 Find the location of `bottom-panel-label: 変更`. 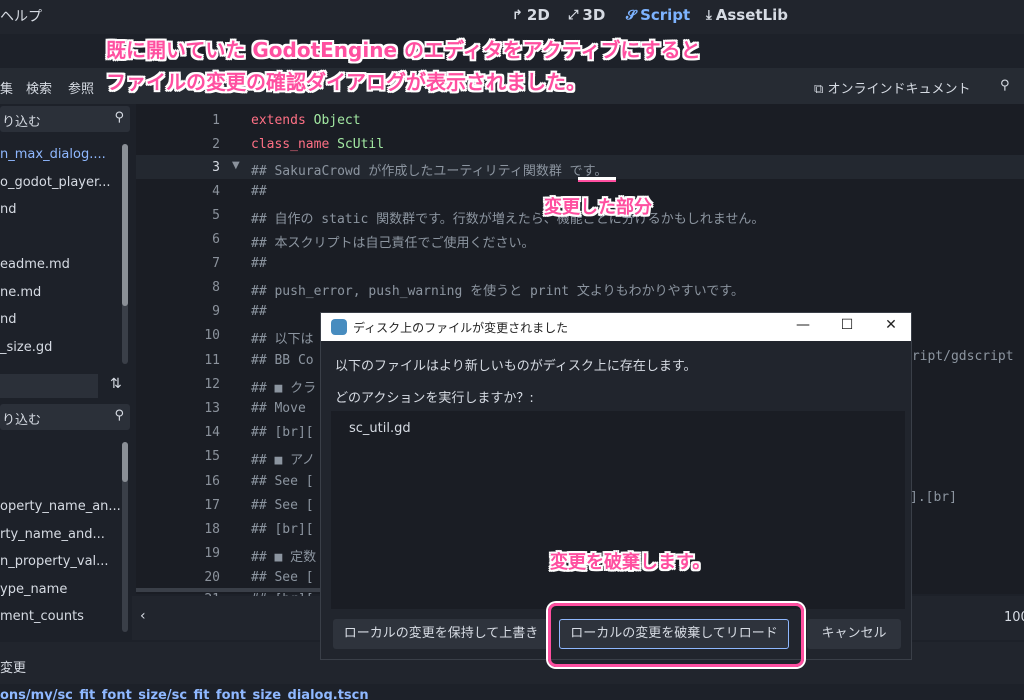

bottom-panel-label: 変更 is located at coordinates (13, 668).